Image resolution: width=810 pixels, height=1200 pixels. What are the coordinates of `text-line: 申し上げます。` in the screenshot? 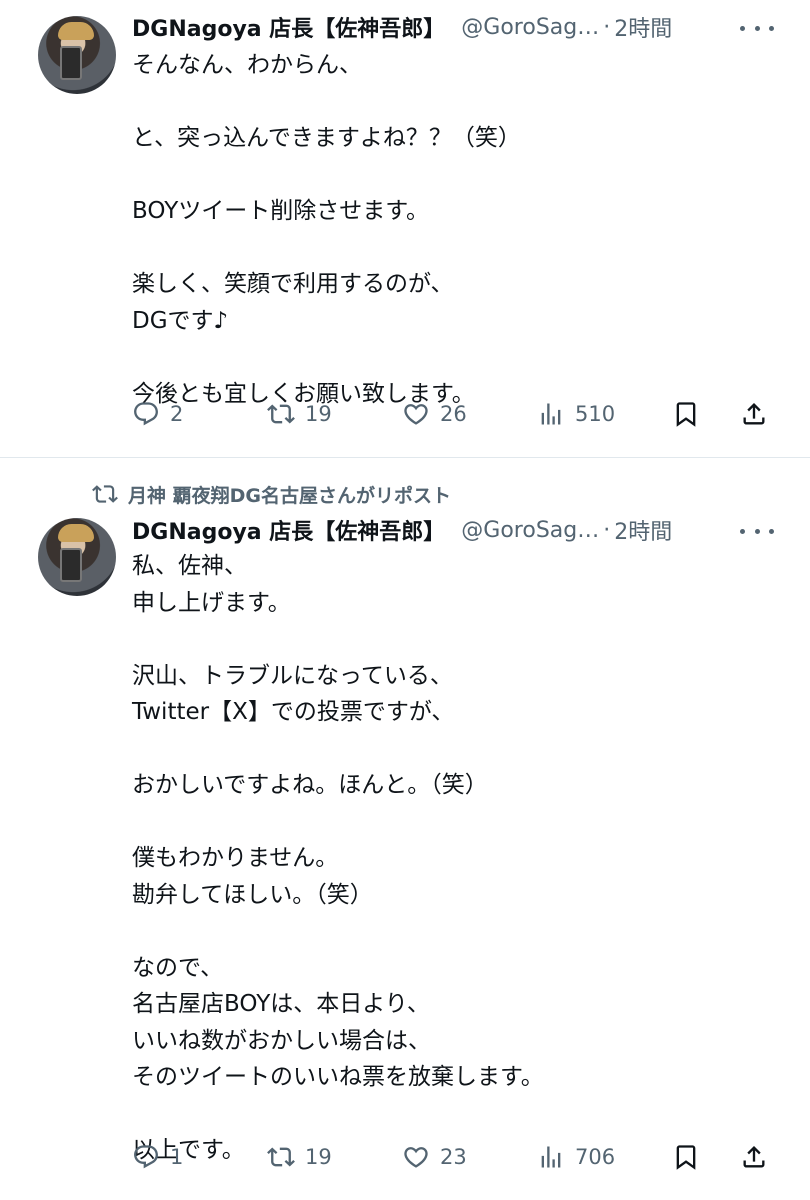 It's located at (211, 602).